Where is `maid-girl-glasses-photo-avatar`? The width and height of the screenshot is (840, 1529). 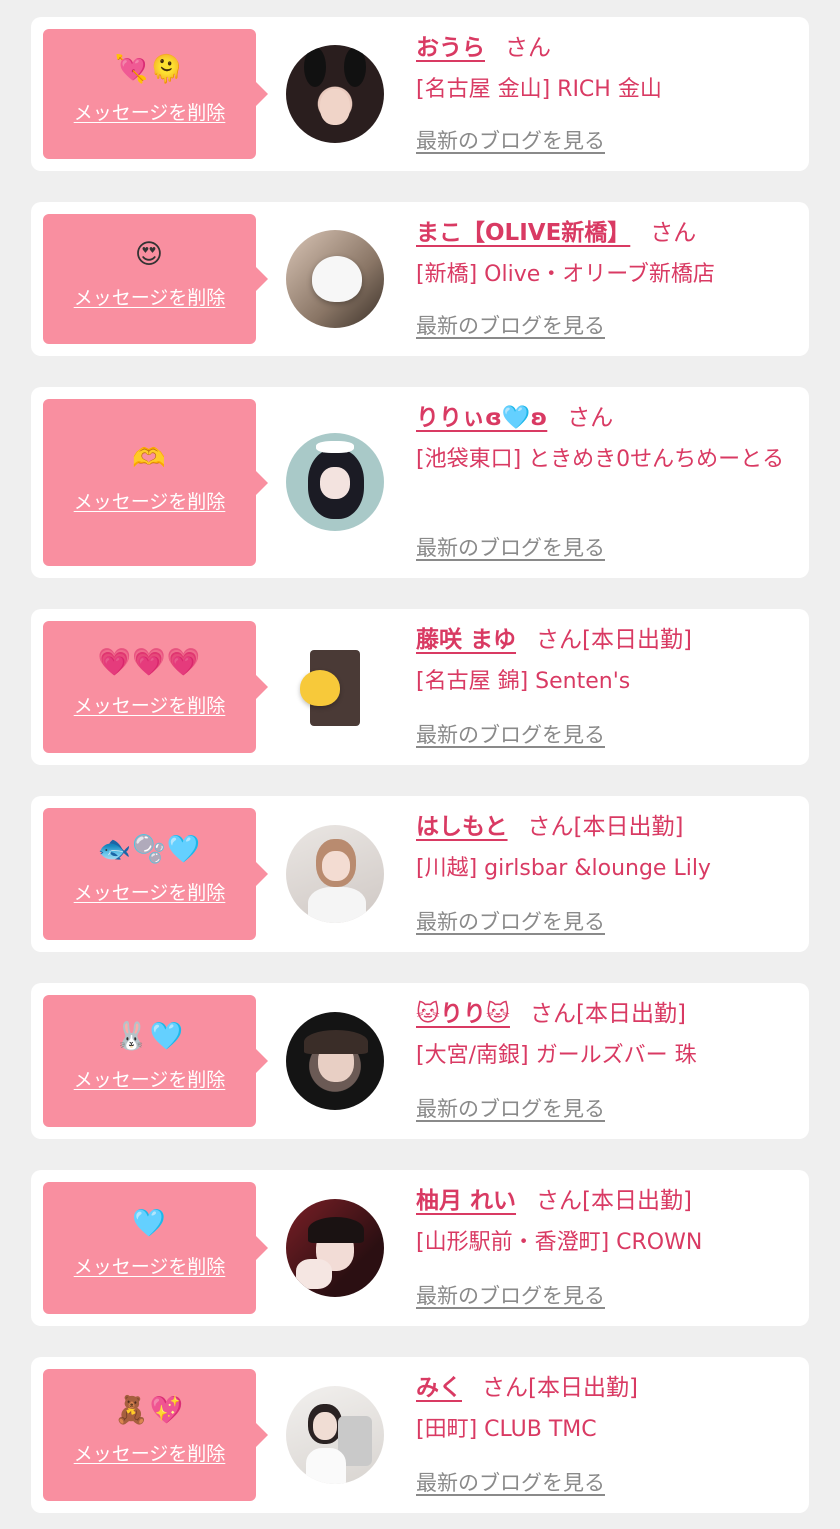 maid-girl-glasses-photo-avatar is located at coordinates (335, 482).